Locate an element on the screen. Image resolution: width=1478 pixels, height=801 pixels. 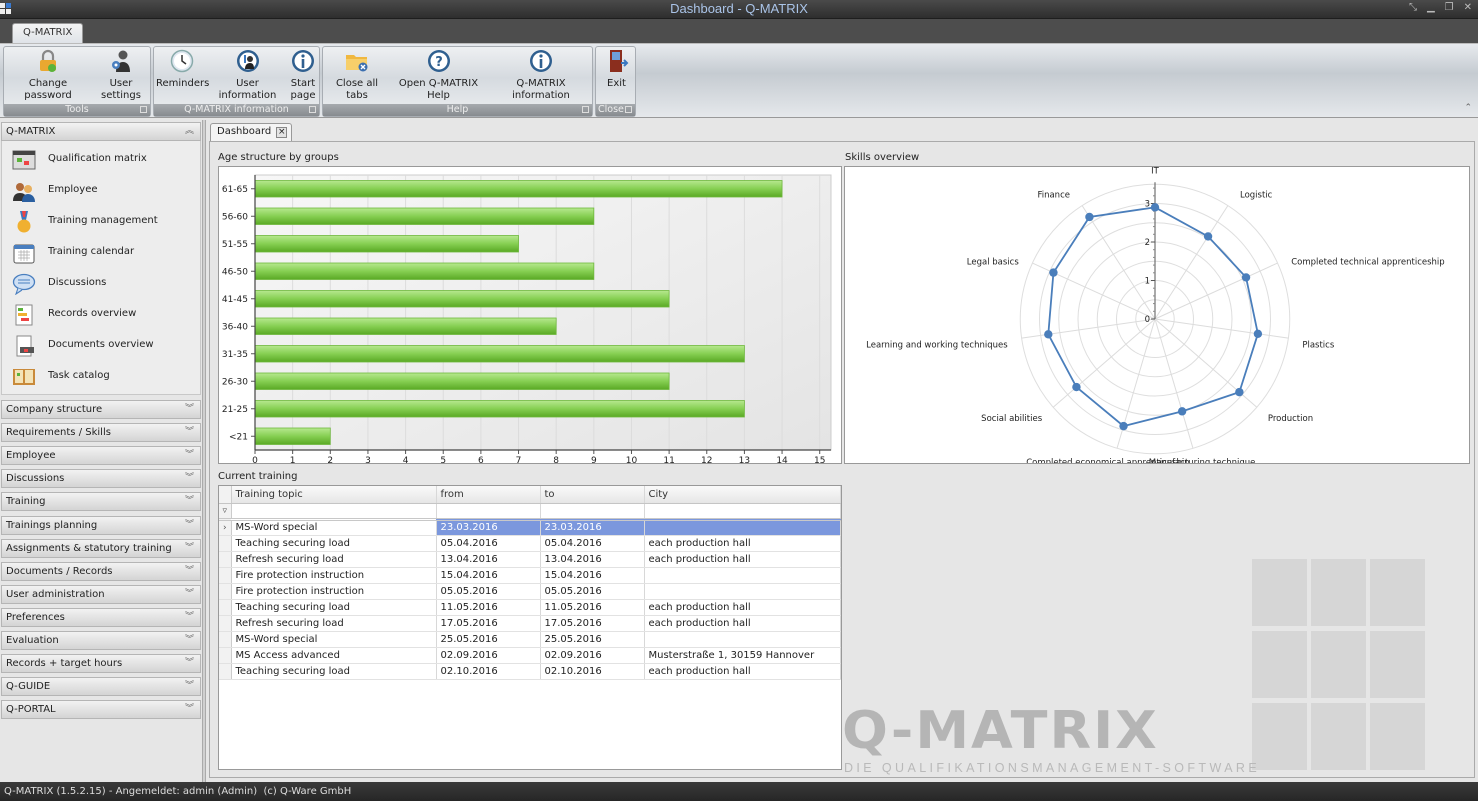
cell-to: 13.04.2016 is located at coordinates (592, 559).